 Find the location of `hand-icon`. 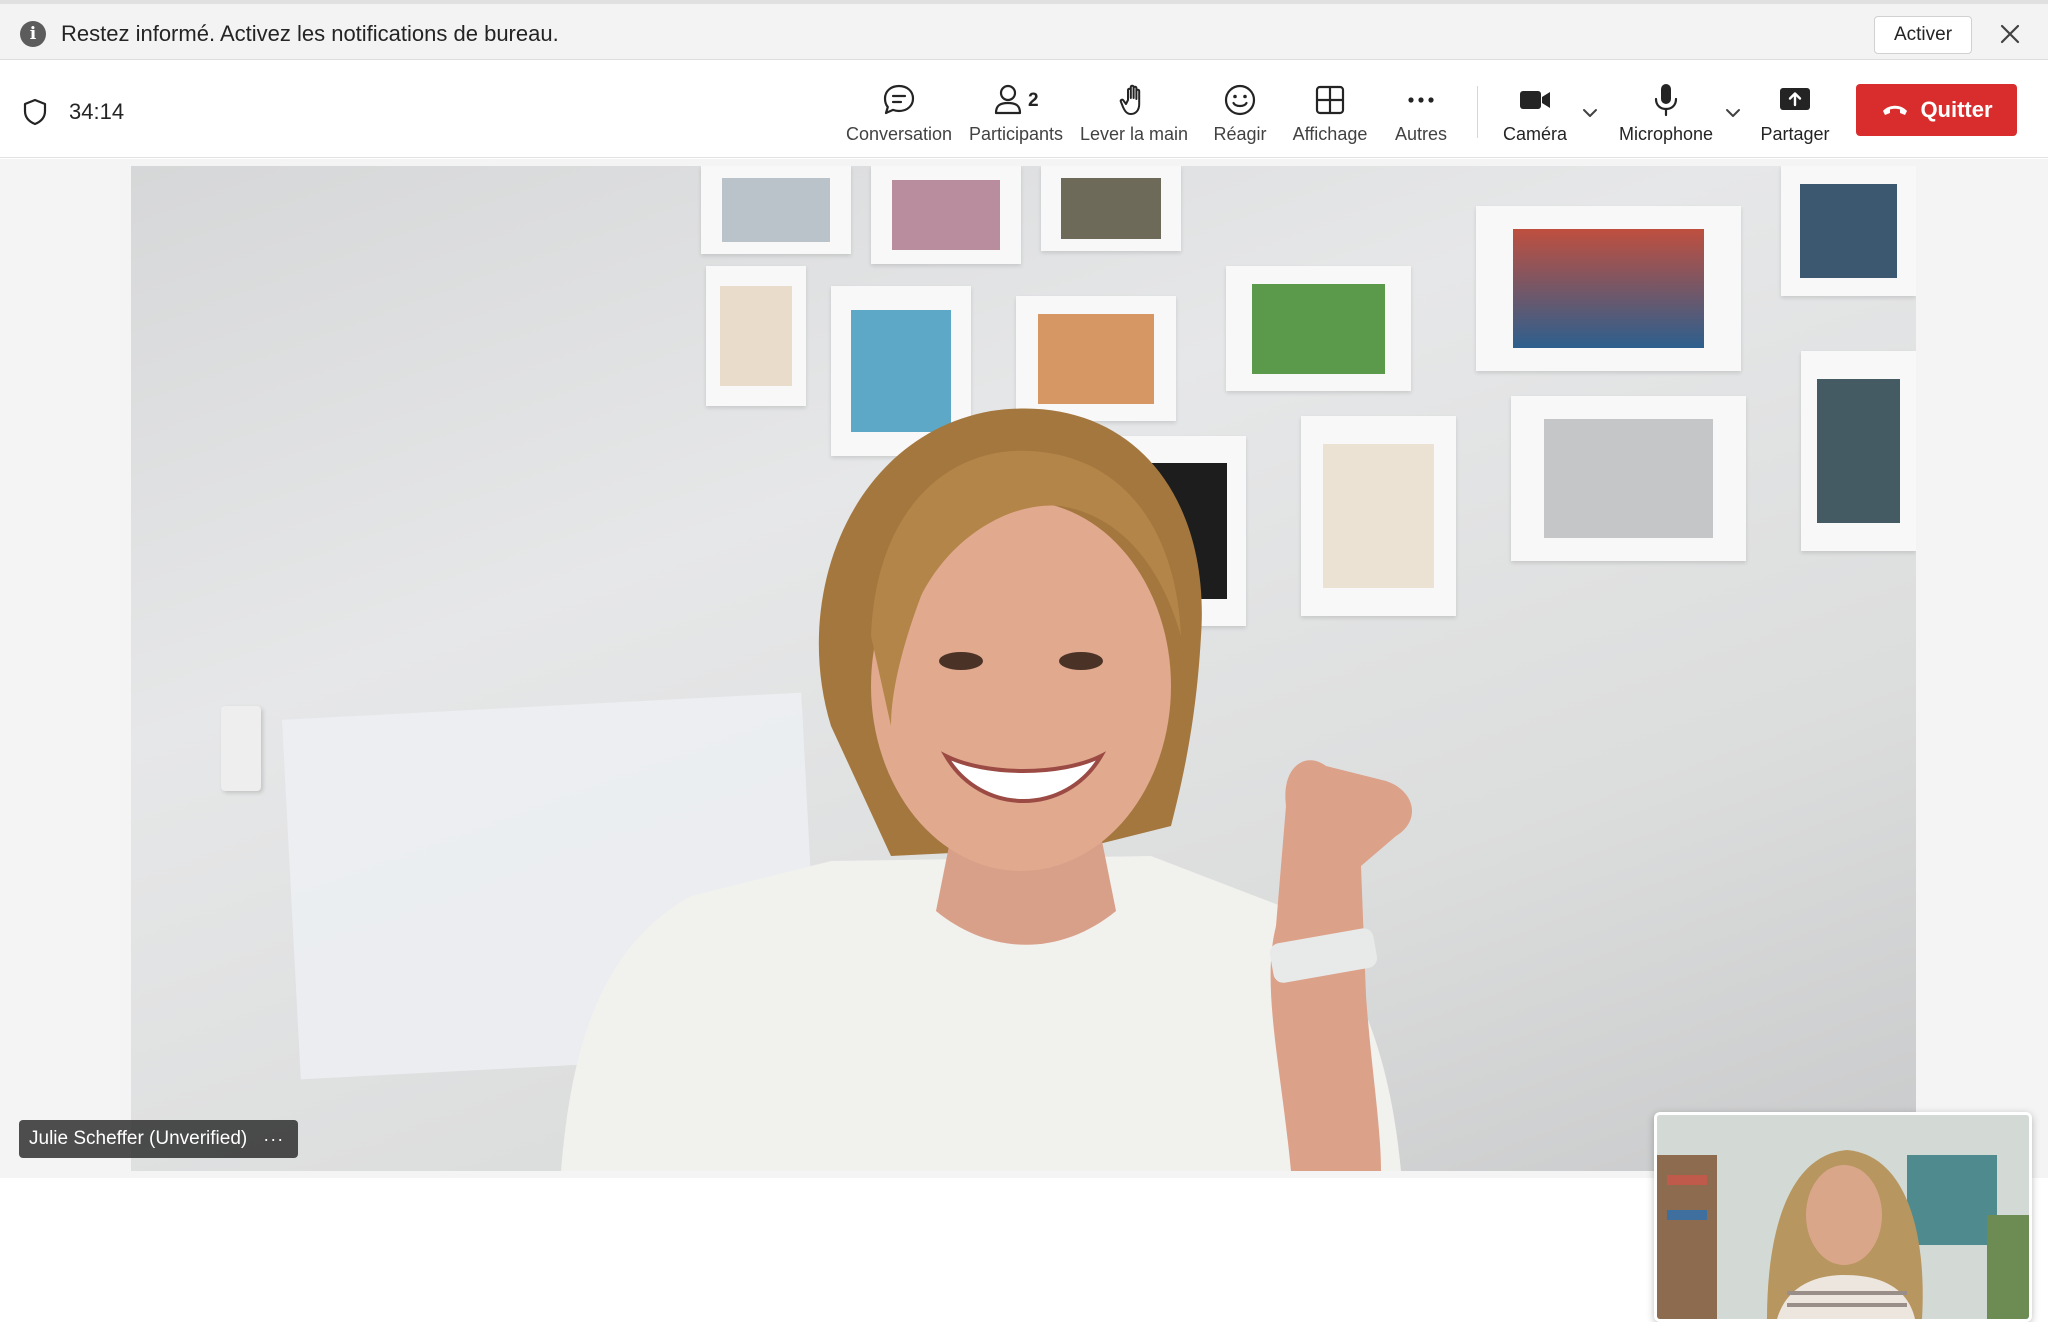

hand-icon is located at coordinates (1130, 99).